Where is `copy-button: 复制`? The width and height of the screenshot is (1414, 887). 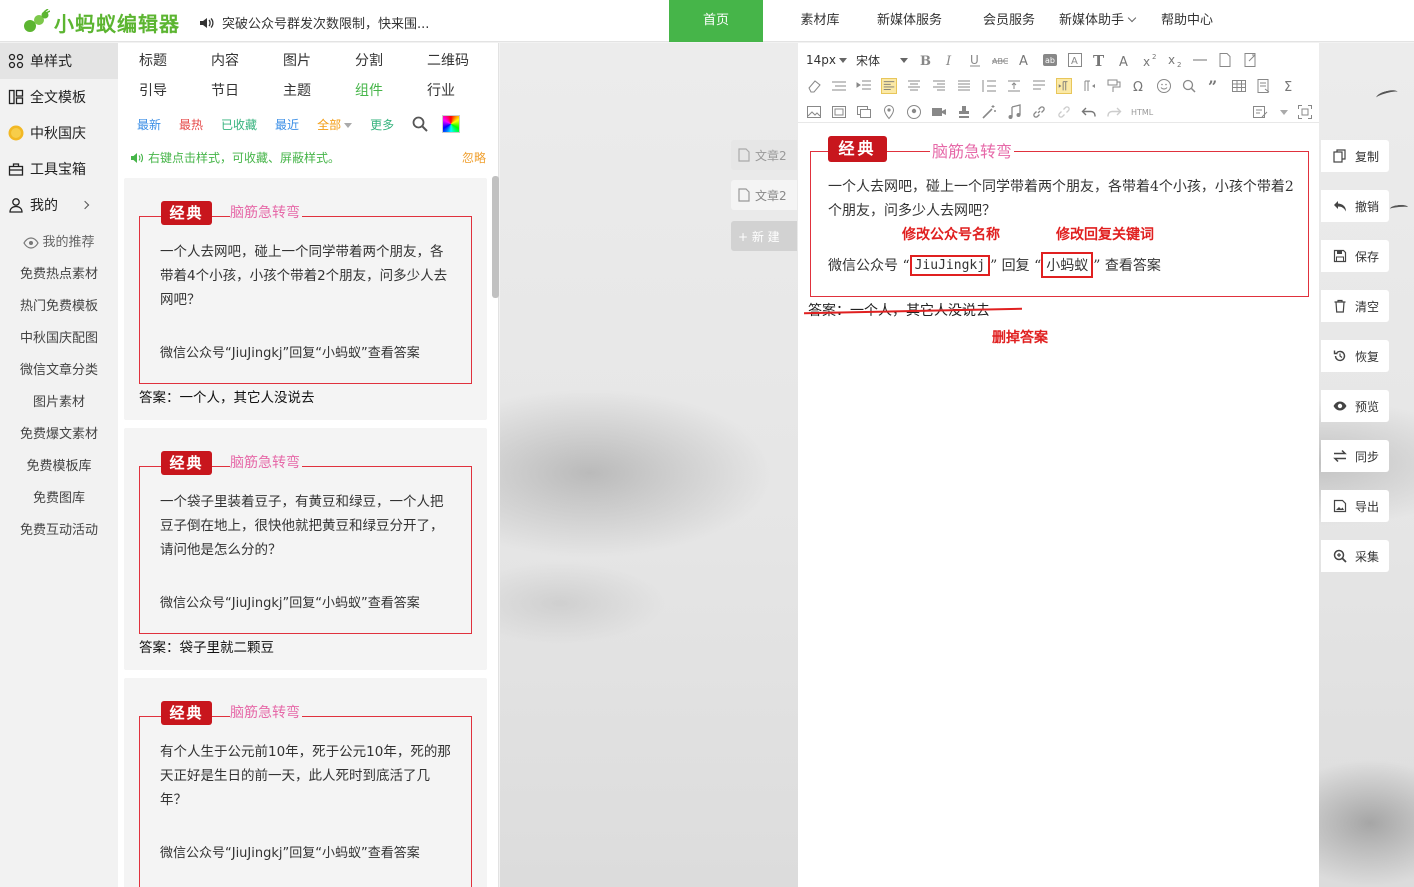
copy-button: 复制 is located at coordinates (1355, 156).